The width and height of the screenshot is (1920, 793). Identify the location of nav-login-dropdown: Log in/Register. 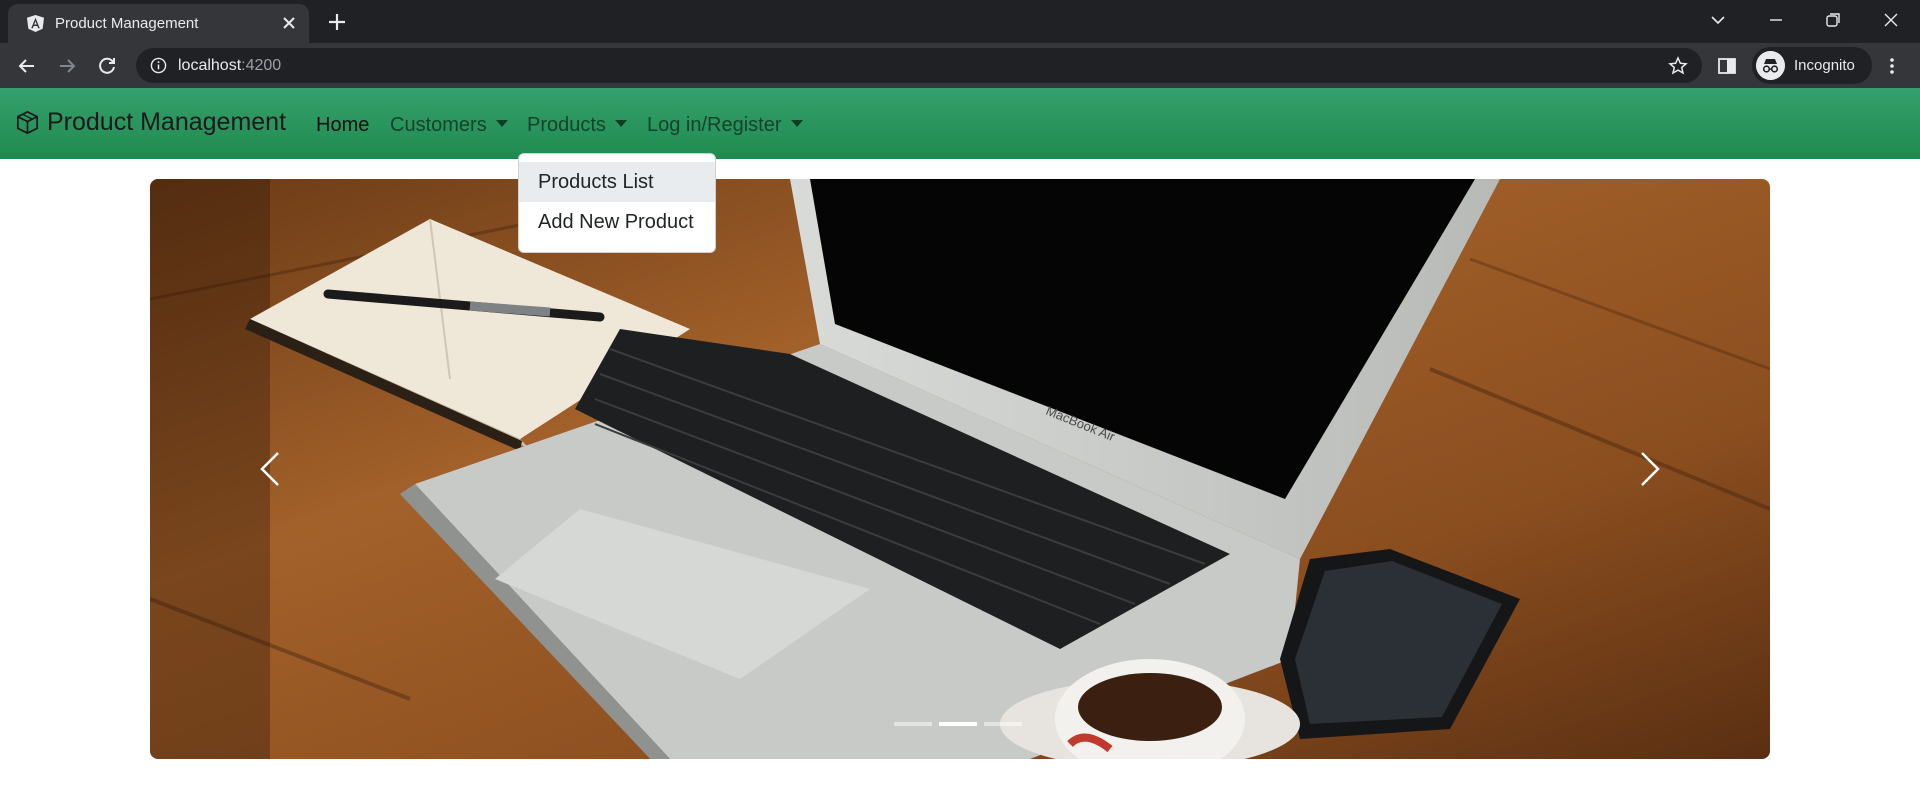
(725, 125).